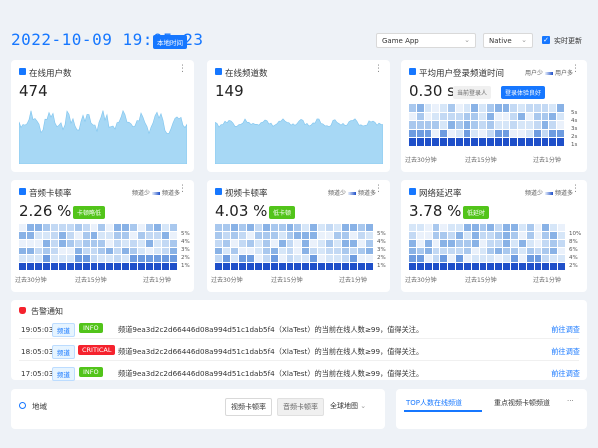  What do you see at coordinates (246, 74) in the screenshot?
I see `card-title: 在线频道数` at bounding box center [246, 74].